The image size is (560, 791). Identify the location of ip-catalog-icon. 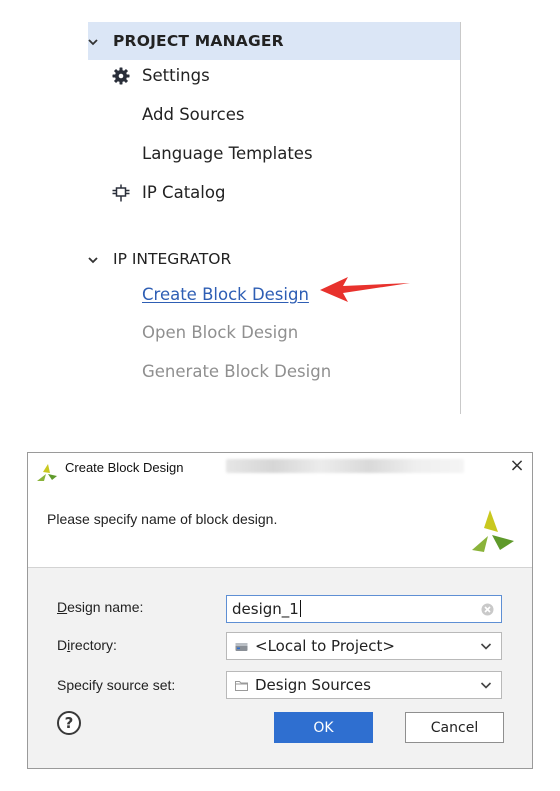
(121, 193).